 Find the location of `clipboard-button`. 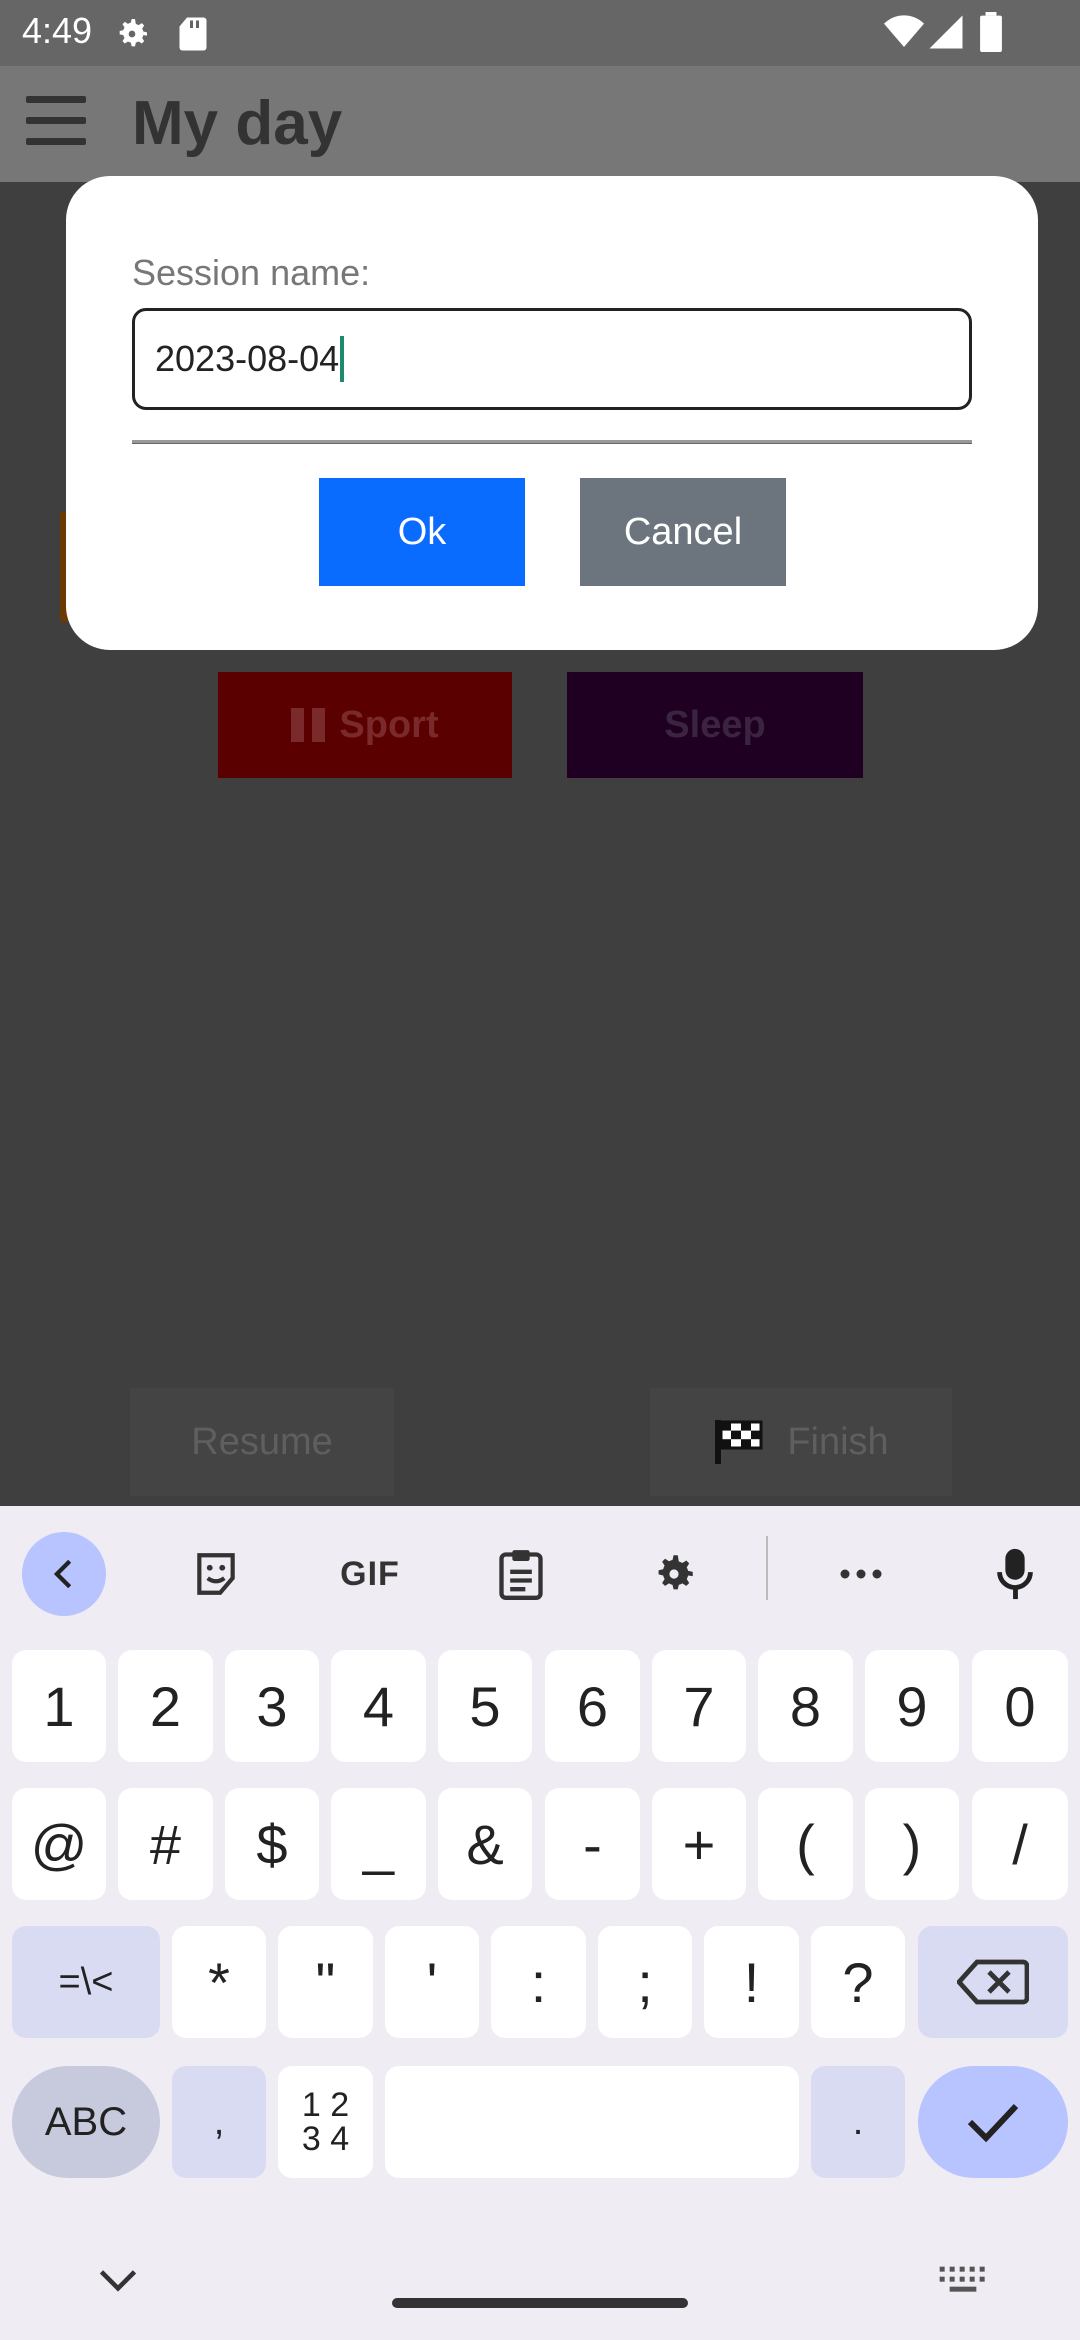

clipboard-button is located at coordinates (521, 1574).